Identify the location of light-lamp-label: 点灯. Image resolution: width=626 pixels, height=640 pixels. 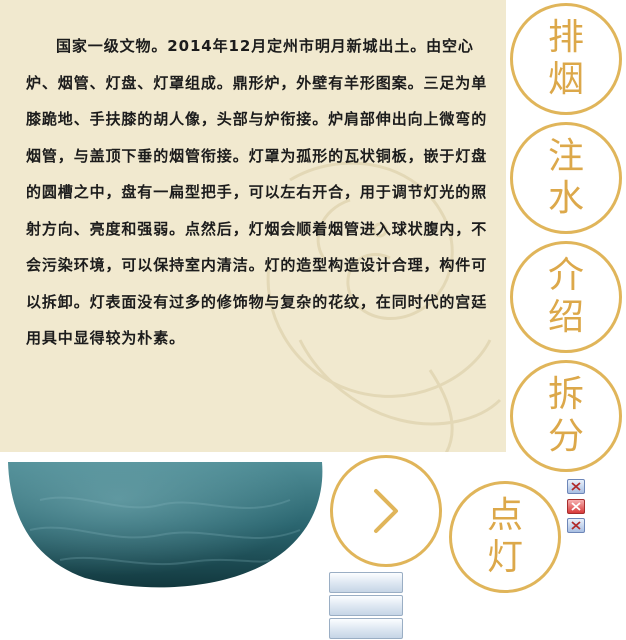
(504, 536).